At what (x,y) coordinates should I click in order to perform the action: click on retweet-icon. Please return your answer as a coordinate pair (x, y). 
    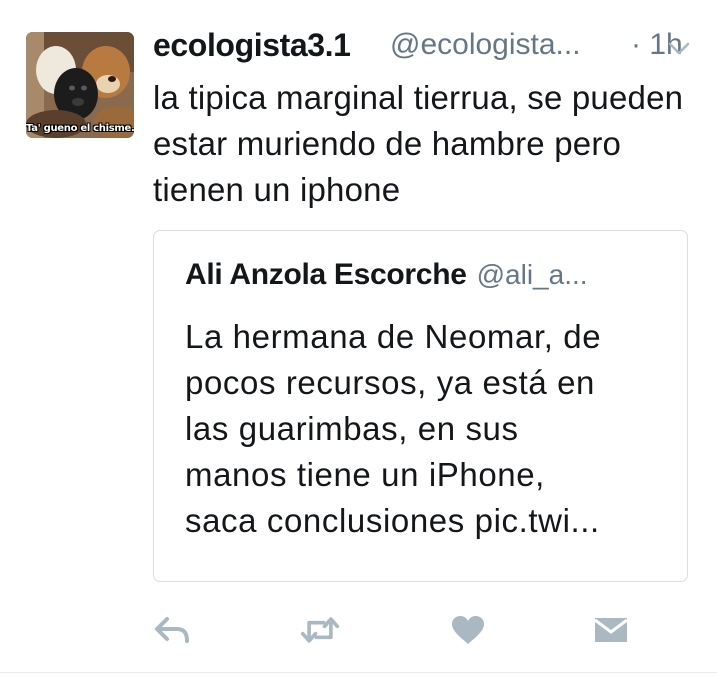
    Looking at the image, I should click on (320, 630).